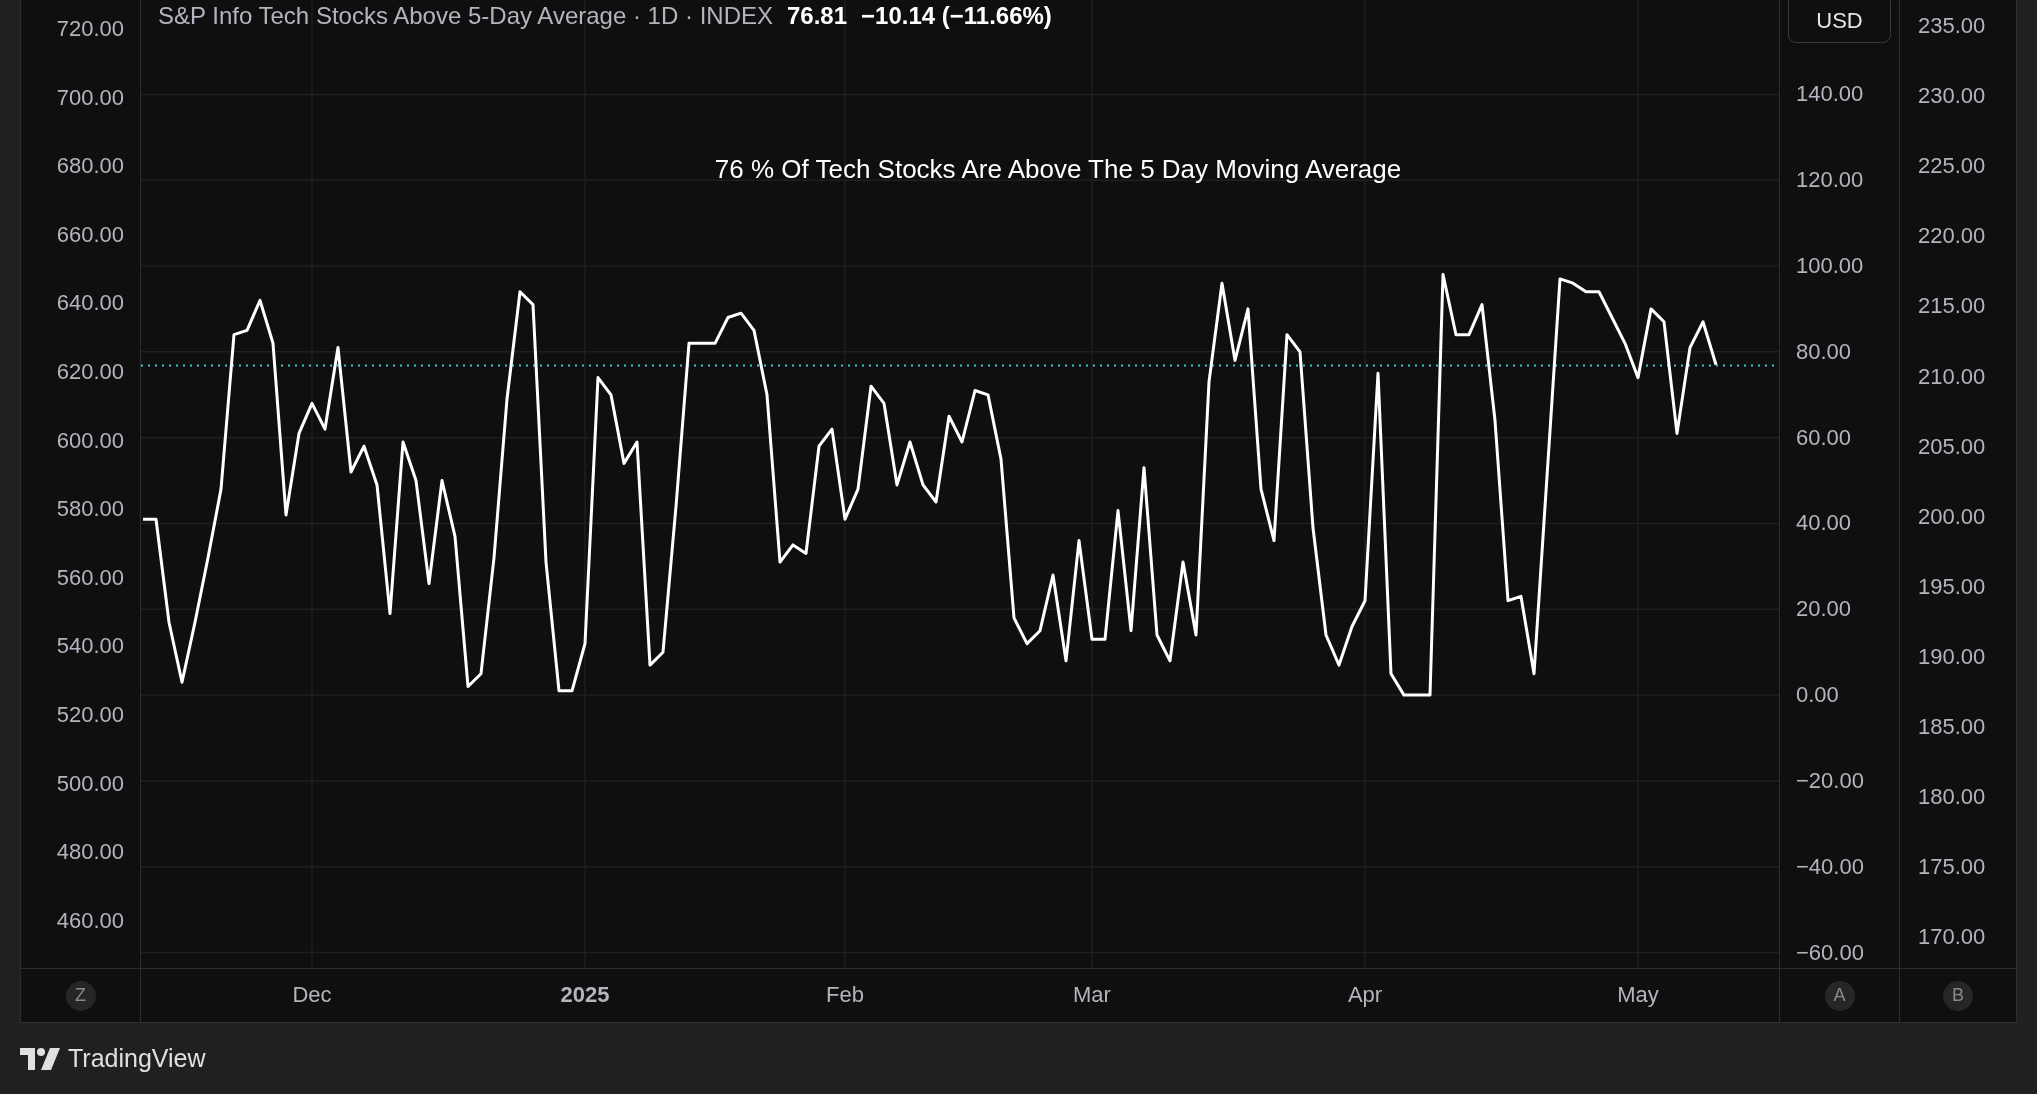 The width and height of the screenshot is (2037, 1094). Describe the element at coordinates (1952, 376) in the screenshot. I see `axis-label: 210.00` at that location.